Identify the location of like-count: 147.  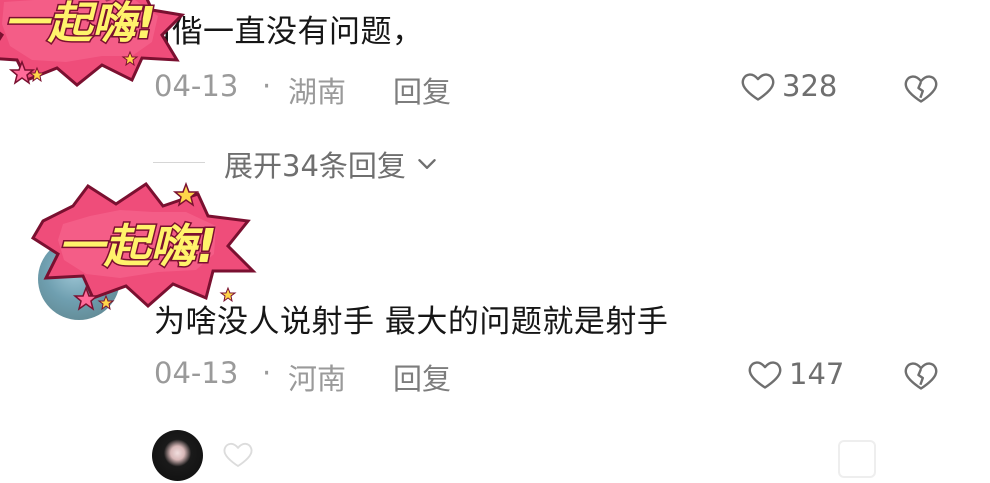
(817, 374).